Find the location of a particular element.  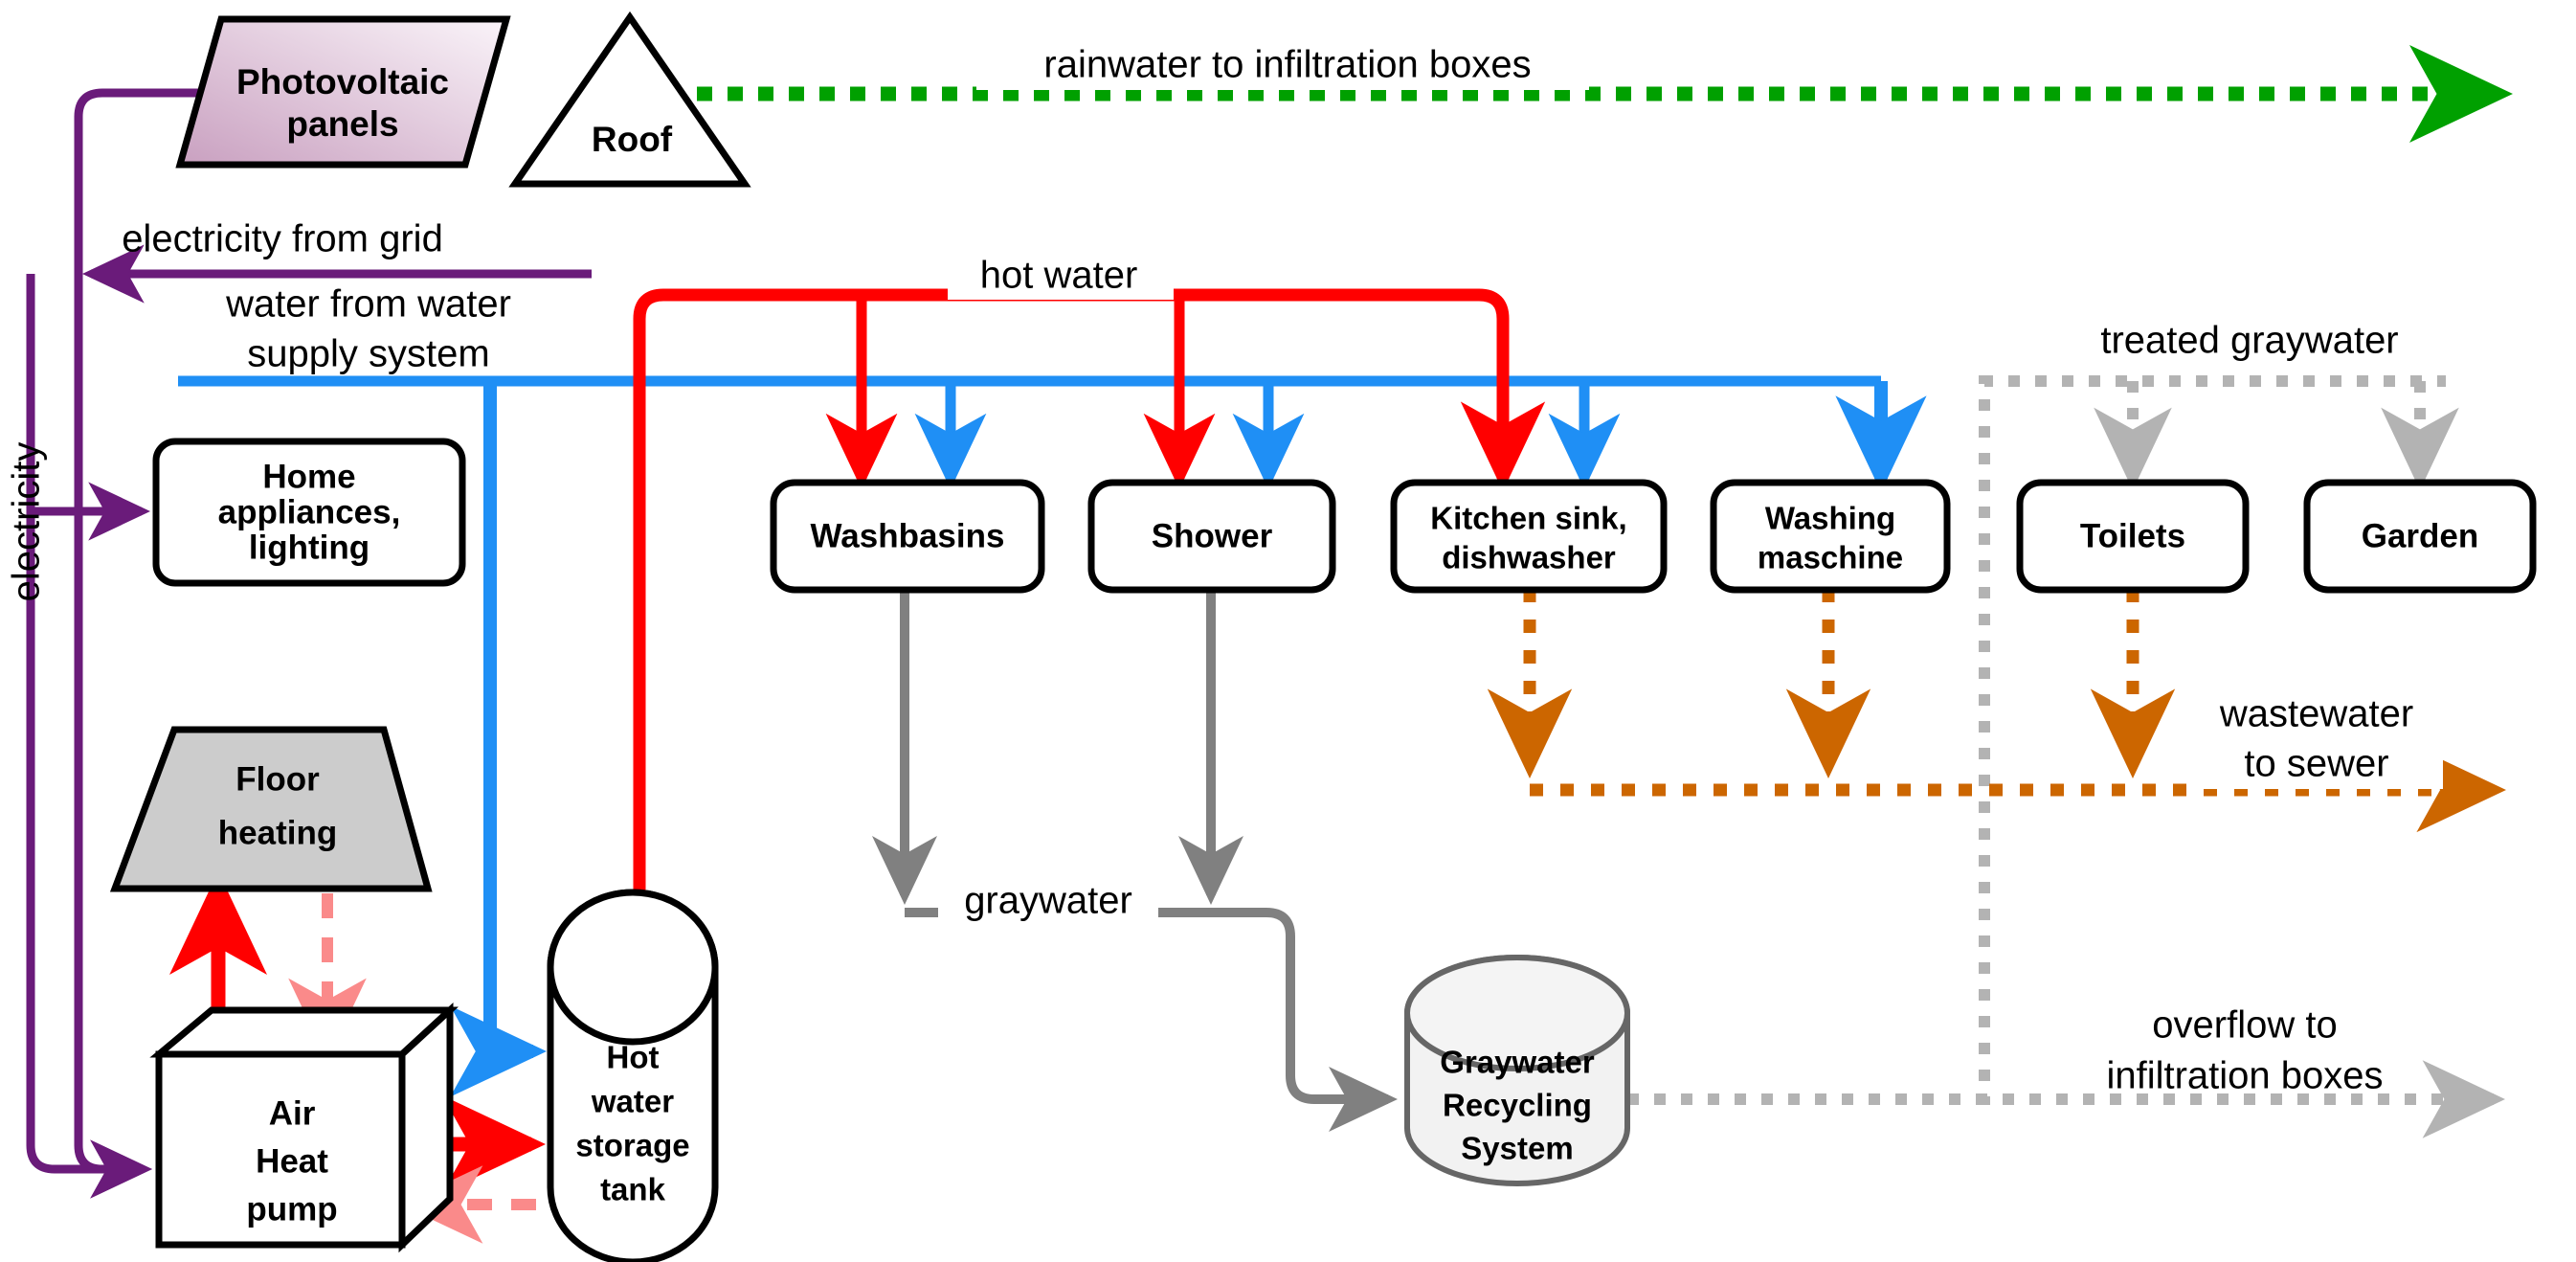

graywater-system-label-line1: Graywater is located at coordinates (1518, 1063).